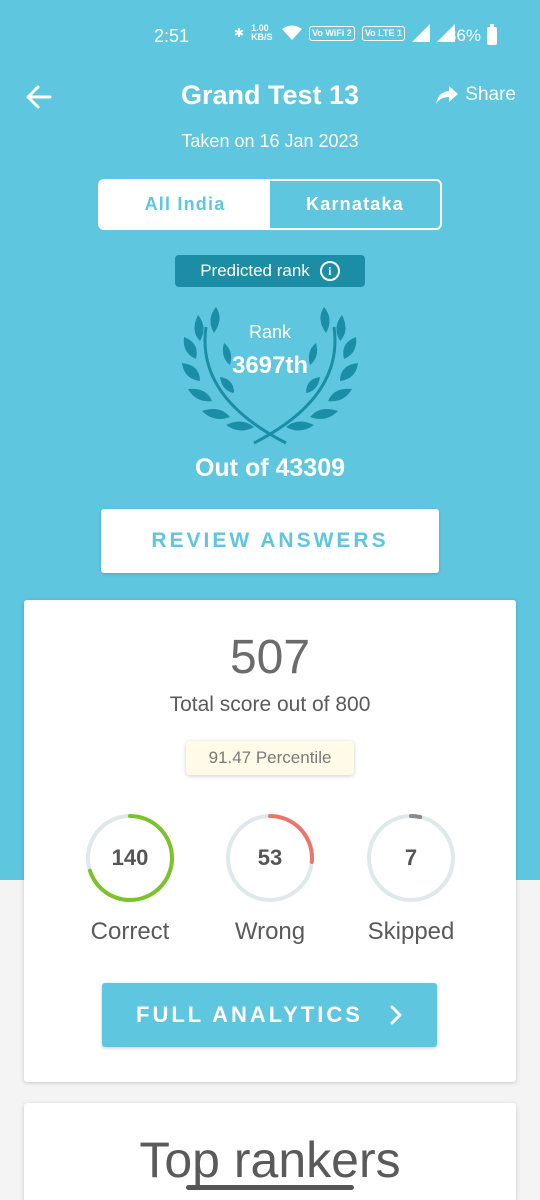 The height and width of the screenshot is (1200, 540). Describe the element at coordinates (421, 33) in the screenshot. I see `signal-icon` at that location.